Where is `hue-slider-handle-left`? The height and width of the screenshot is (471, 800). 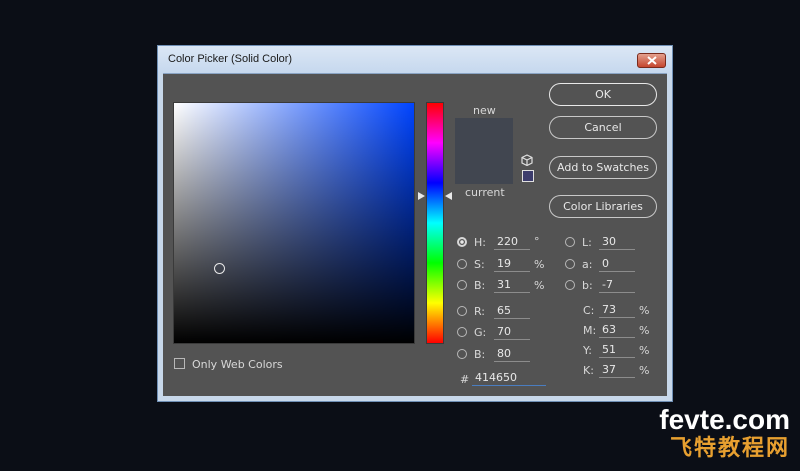
hue-slider-handle-left is located at coordinates (421, 196).